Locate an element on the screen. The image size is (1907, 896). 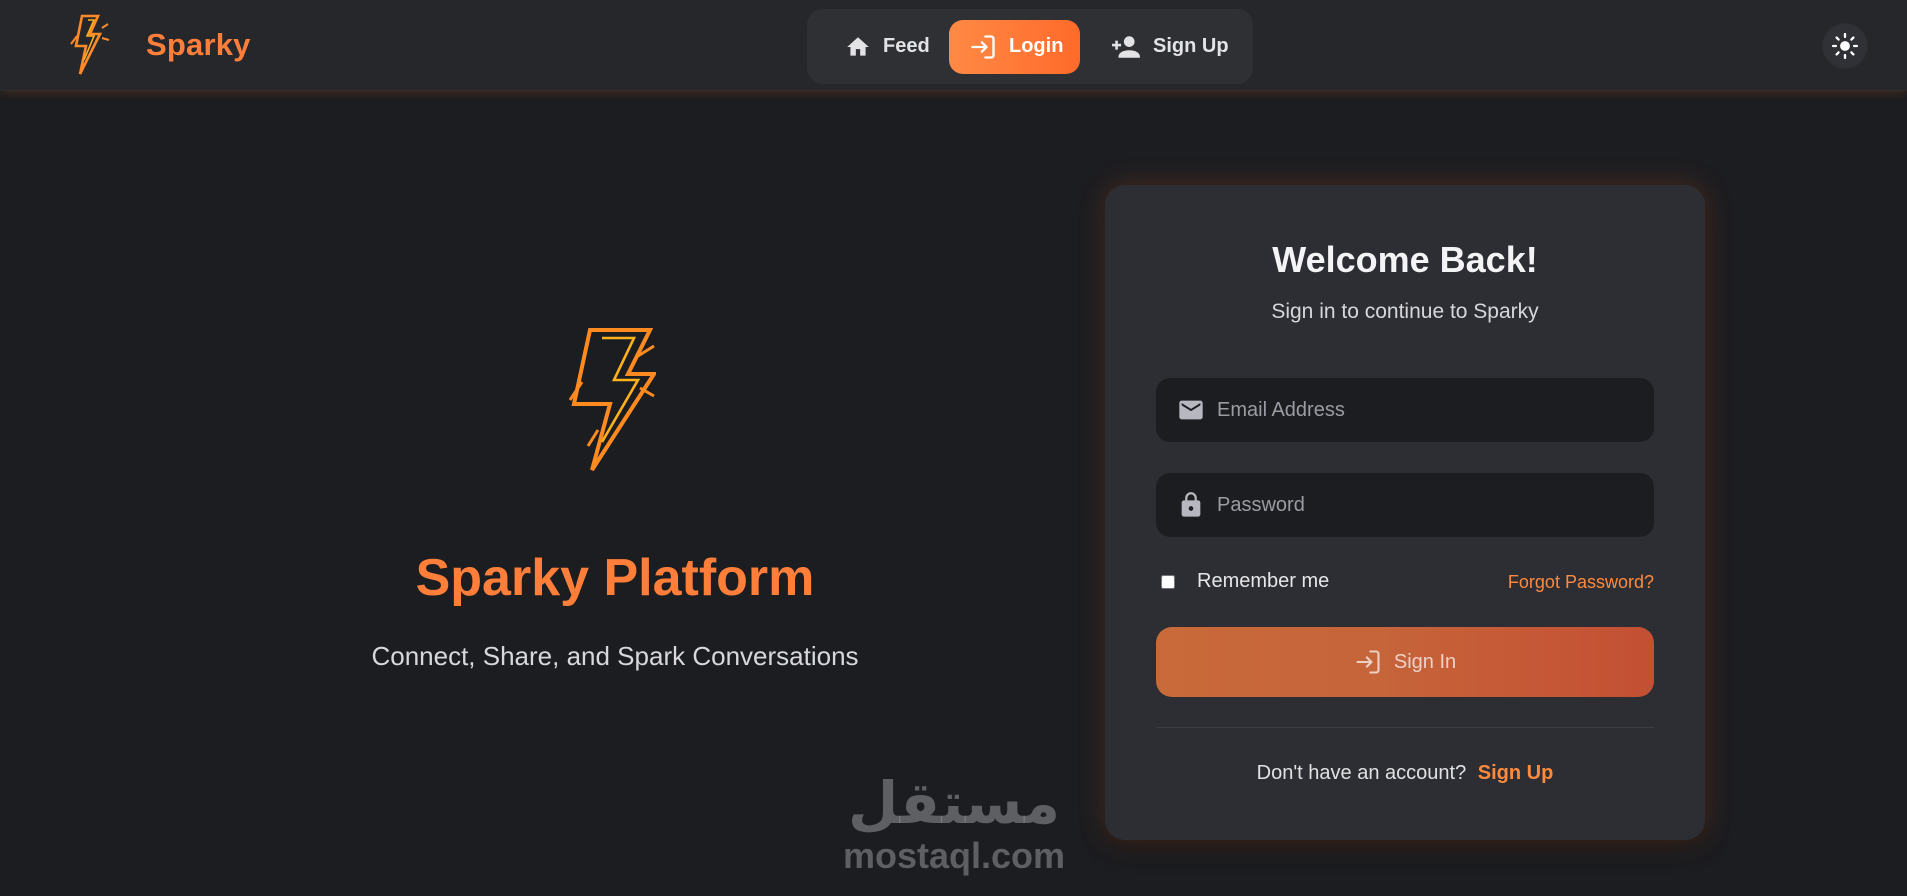
hero-title: Sparky Platform is located at coordinates (615, 578).